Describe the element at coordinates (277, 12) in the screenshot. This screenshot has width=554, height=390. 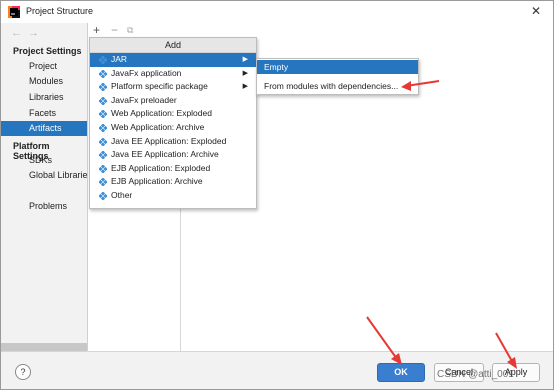
I see `title-bar: Project Structure ✕` at that location.